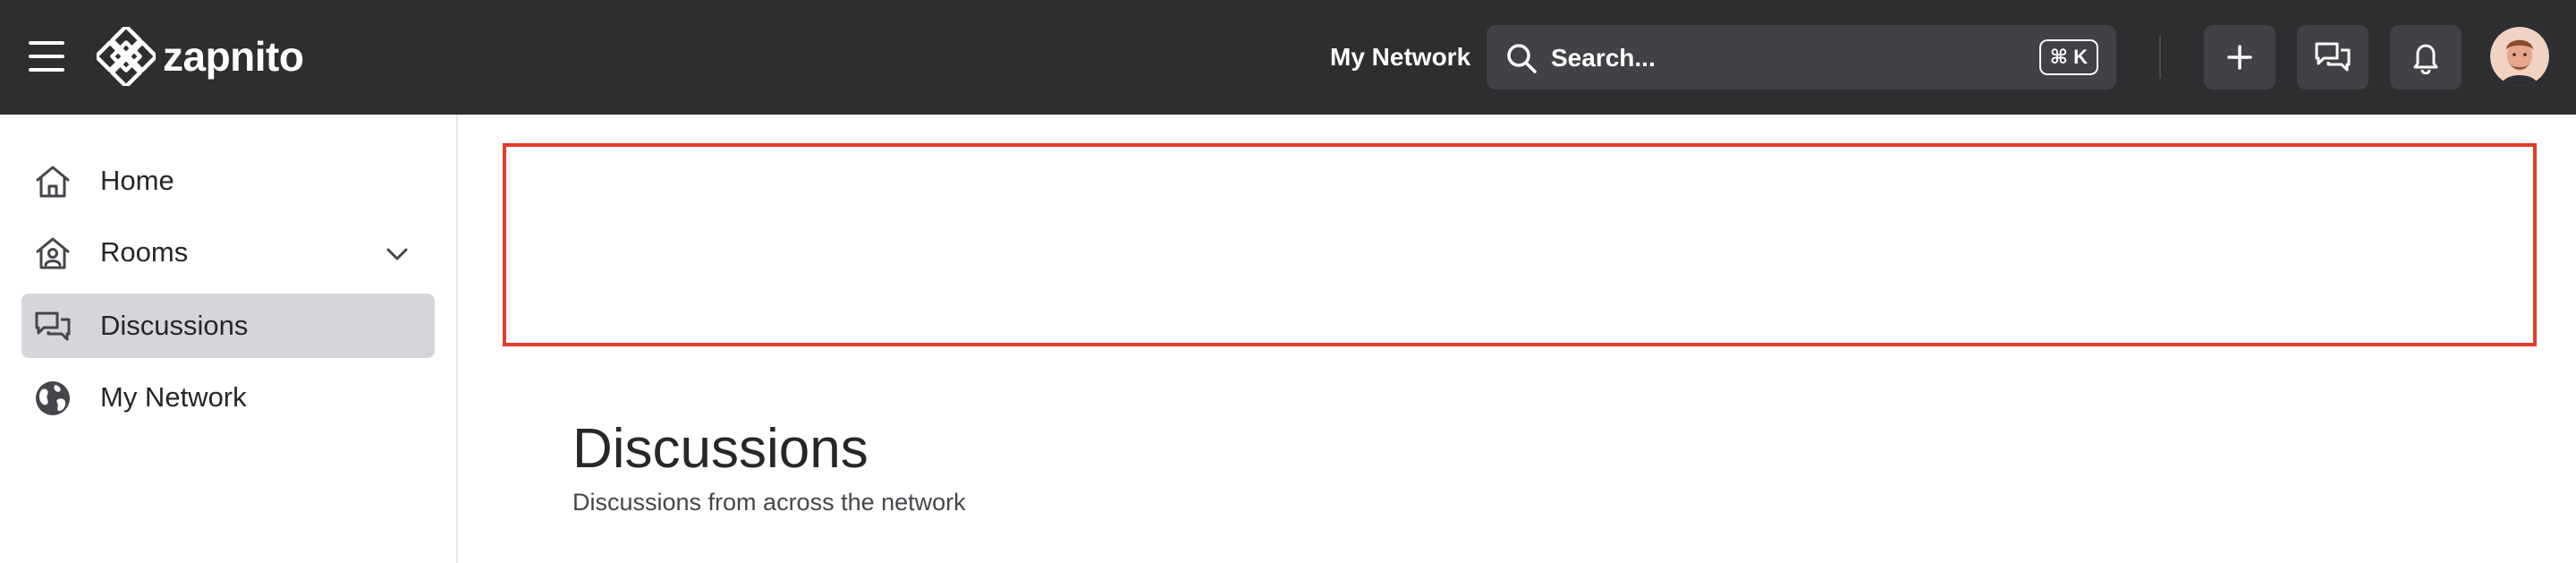 The width and height of the screenshot is (2576, 563). Describe the element at coordinates (126, 56) in the screenshot. I see `zapnito-logo-icon` at that location.